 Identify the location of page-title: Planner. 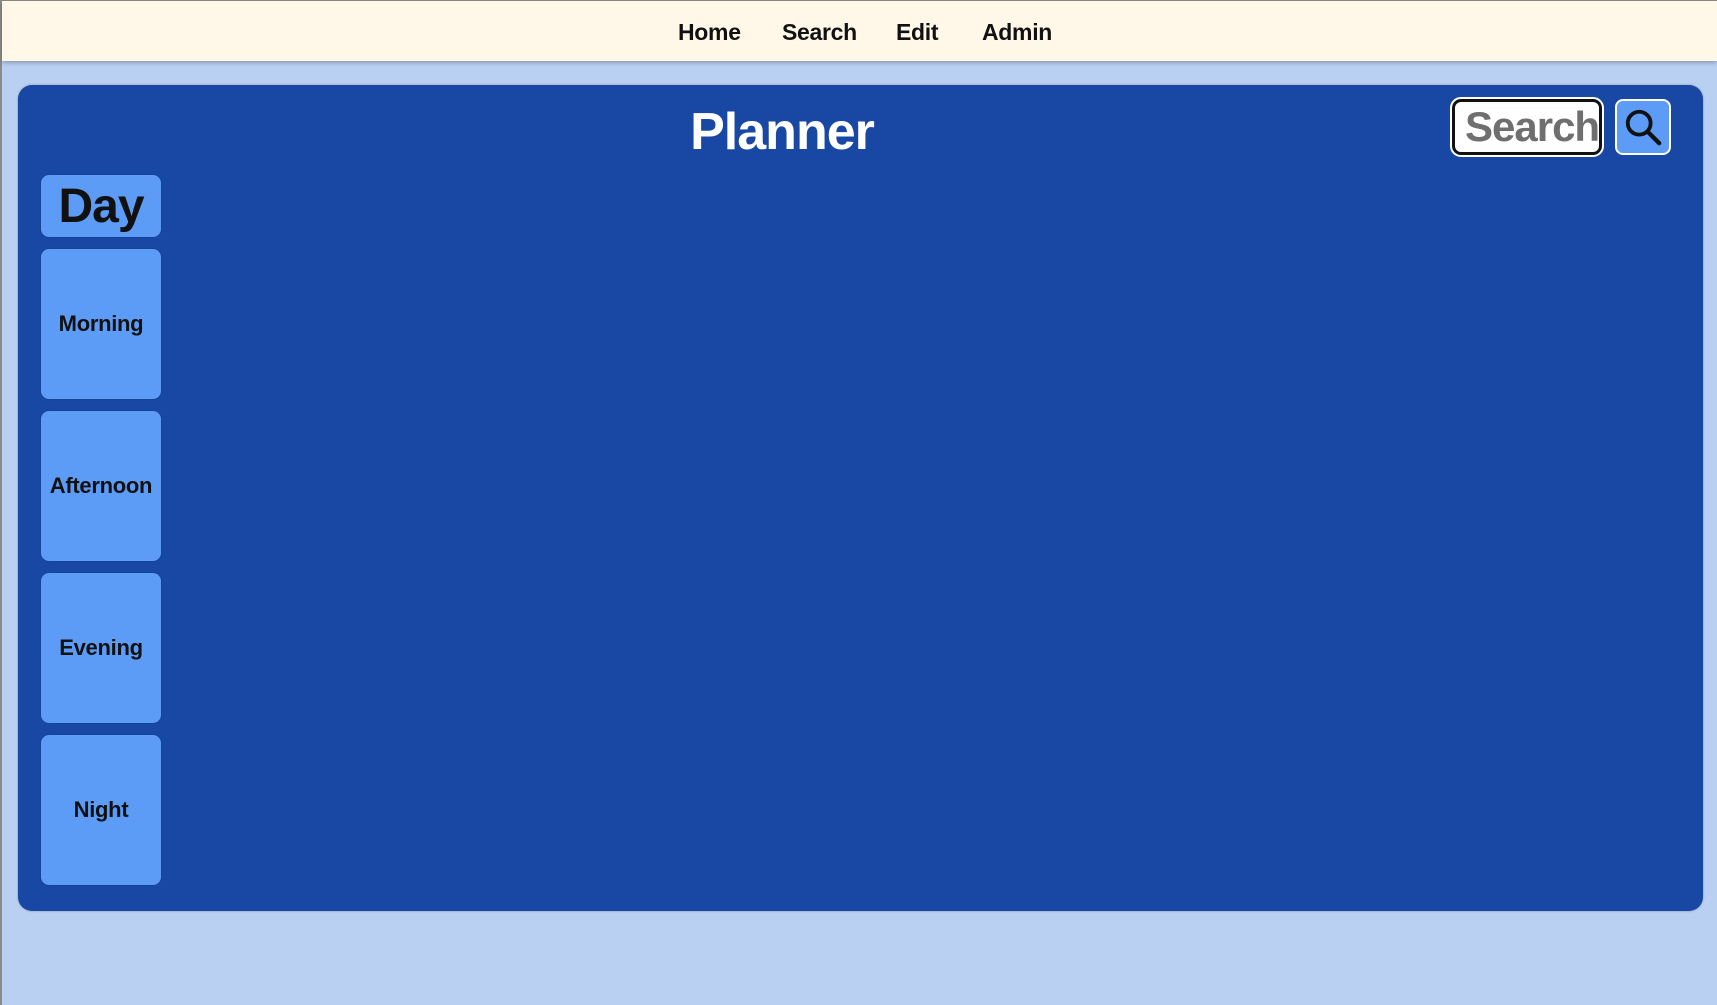
(782, 132).